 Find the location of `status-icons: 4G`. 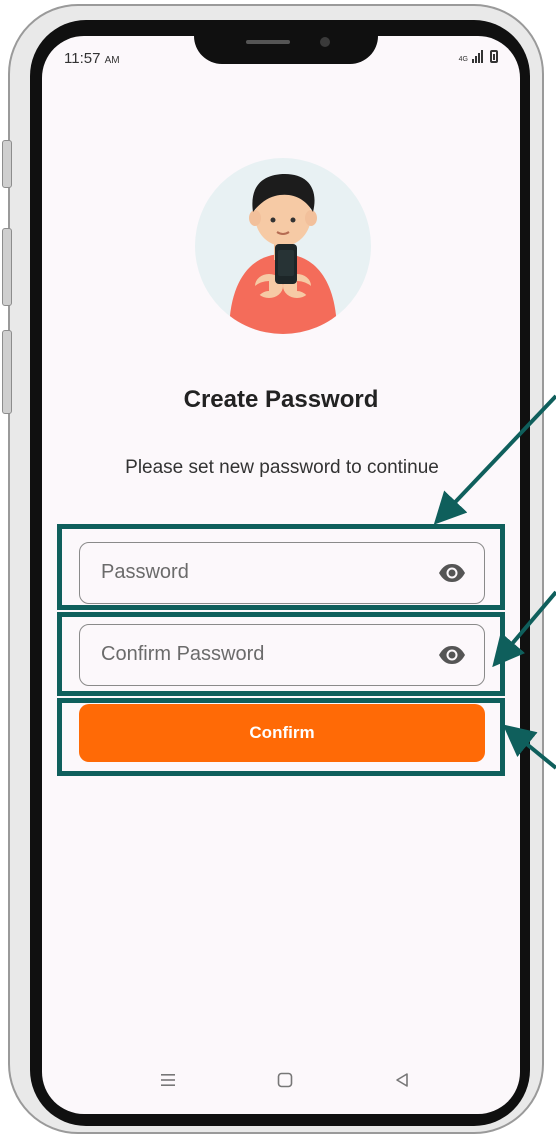

status-icons: 4G is located at coordinates (478, 56).